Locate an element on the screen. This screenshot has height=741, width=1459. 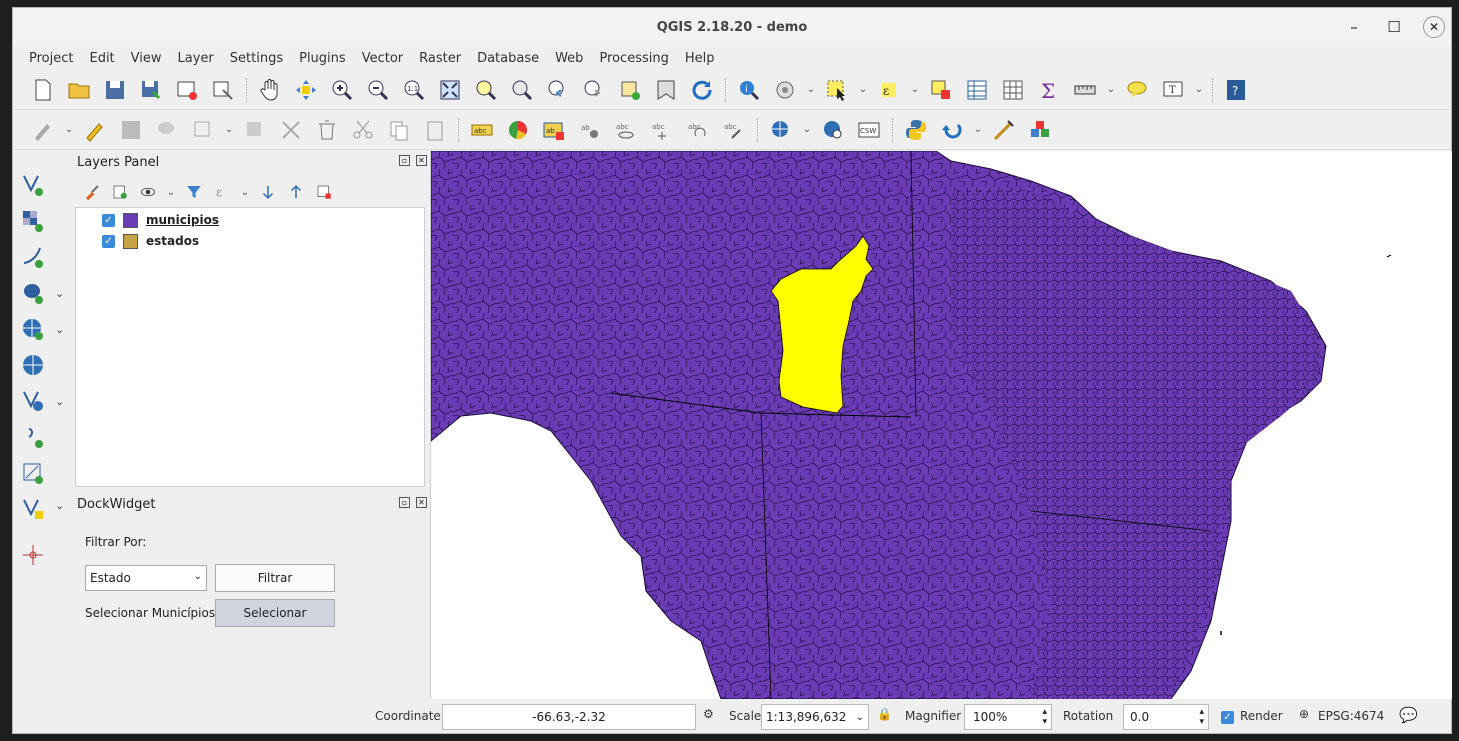
zoom-in-icon is located at coordinates (342, 90).